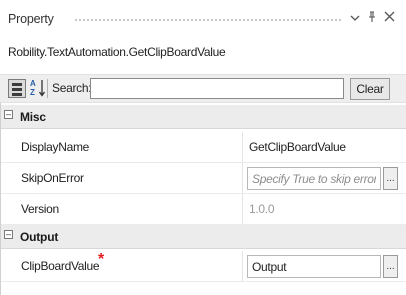 Image resolution: width=406 pixels, height=295 pixels. What do you see at coordinates (203, 147) in the screenshot?
I see `property-row-displayname: DisplayName GetClipBoardValue` at bounding box center [203, 147].